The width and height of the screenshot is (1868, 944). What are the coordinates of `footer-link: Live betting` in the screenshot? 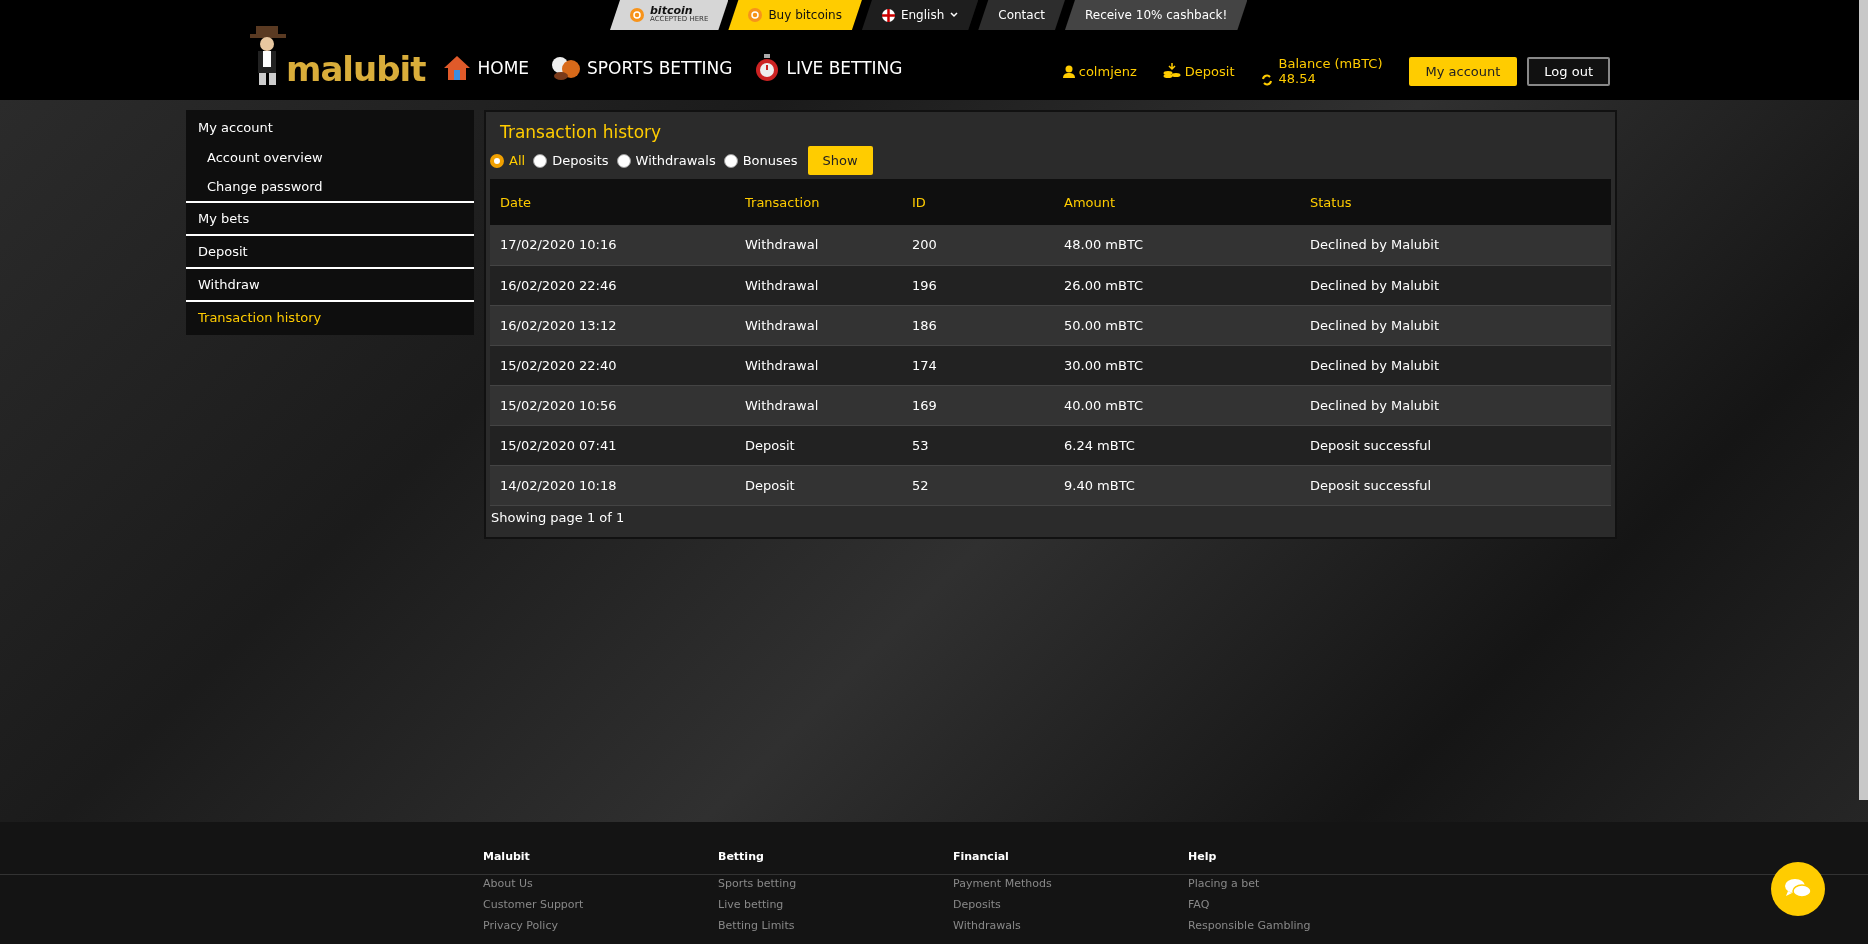 It's located at (835, 904).